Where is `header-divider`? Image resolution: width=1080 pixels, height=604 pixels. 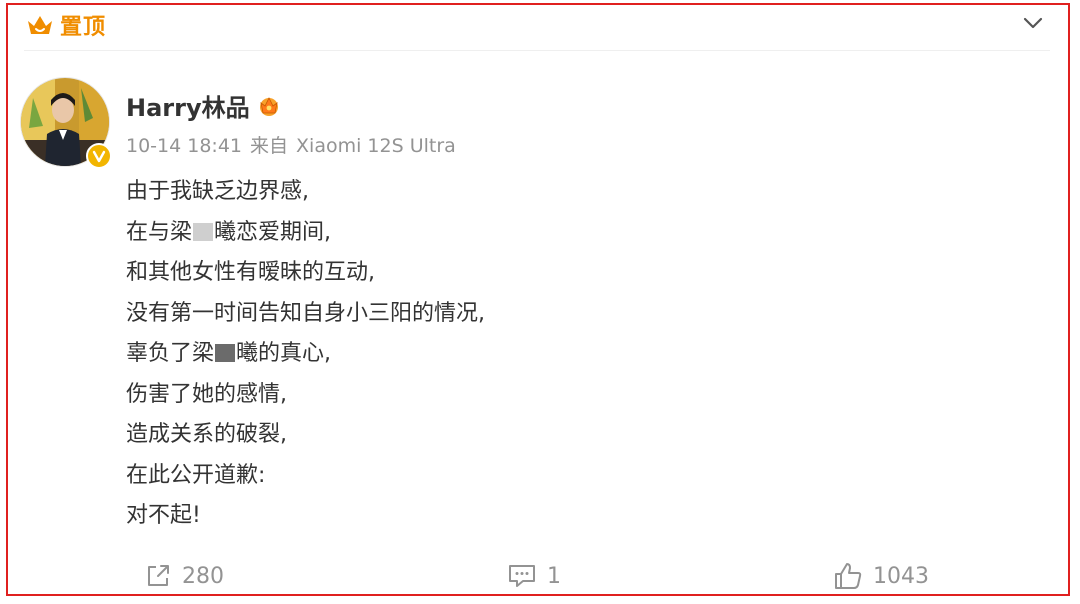 header-divider is located at coordinates (537, 50).